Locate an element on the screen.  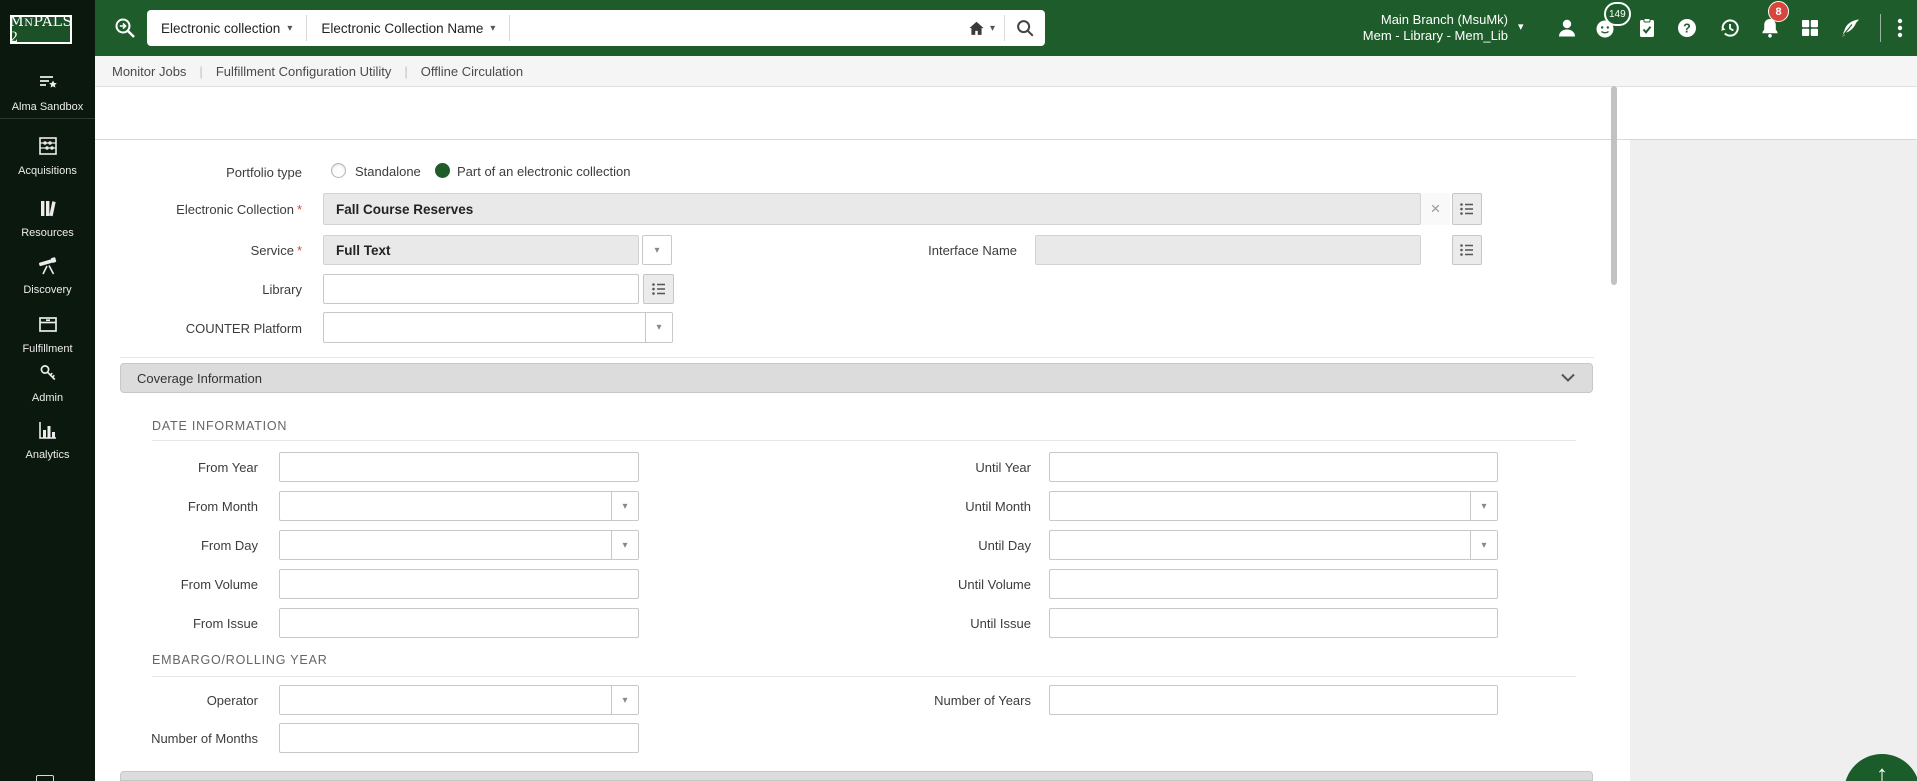
number-of-months-input is located at coordinates (459, 738).